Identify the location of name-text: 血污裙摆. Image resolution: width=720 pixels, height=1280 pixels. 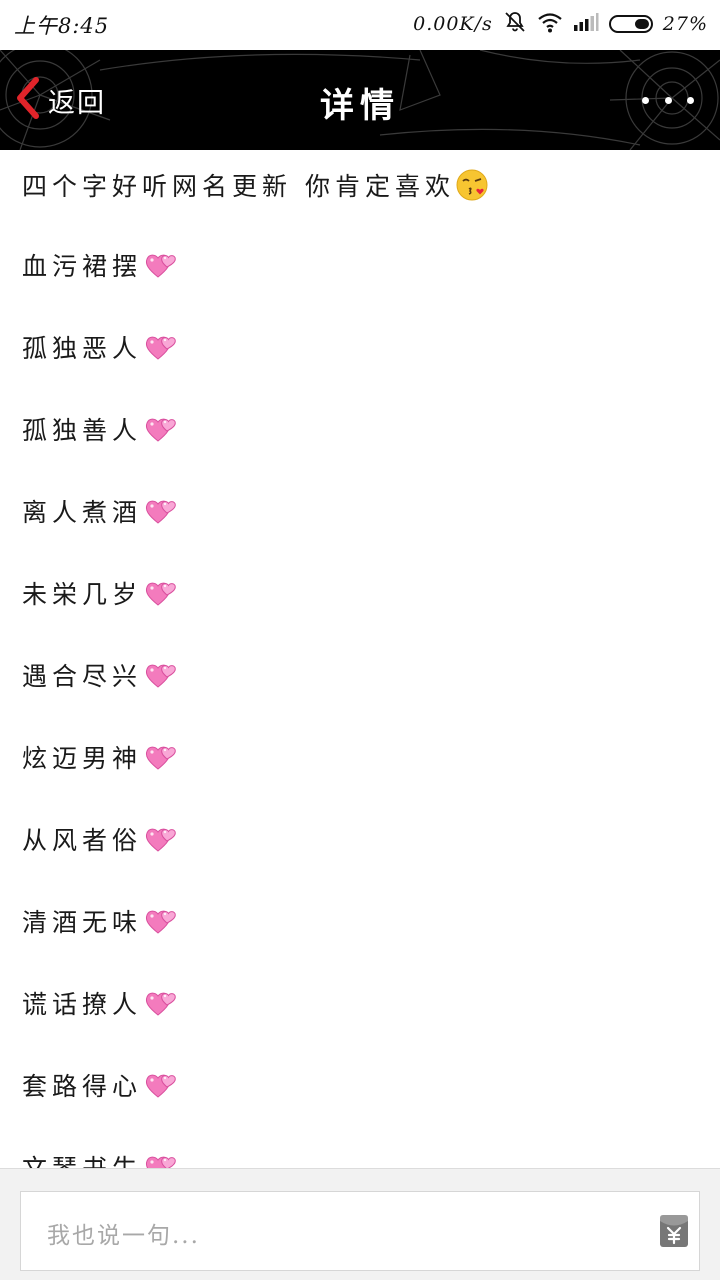
(82, 266).